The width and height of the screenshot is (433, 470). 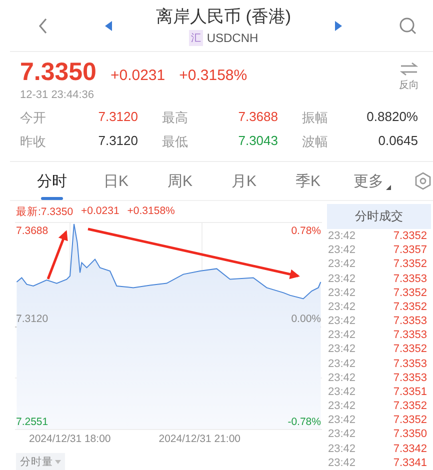 I want to click on timestamp: 12-31 23:44:36, so click(x=58, y=95).